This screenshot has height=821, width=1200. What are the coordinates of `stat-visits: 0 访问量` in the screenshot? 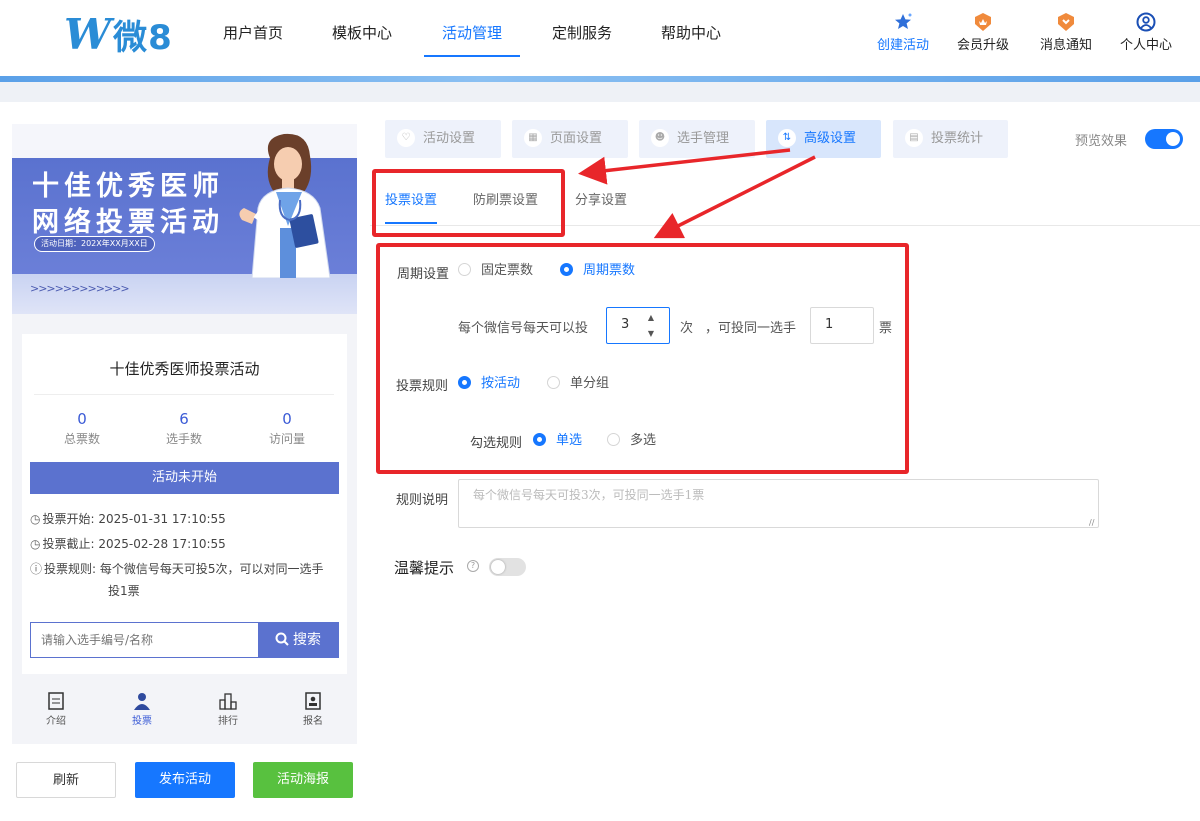 It's located at (287, 428).